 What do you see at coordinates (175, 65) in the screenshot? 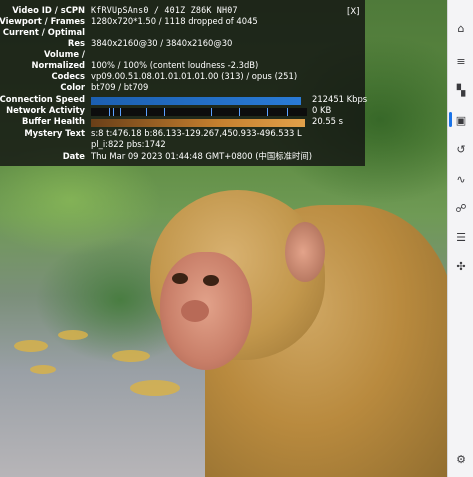
I see `stats-value: 100% / 100% (content loudness -2.3dB)` at bounding box center [175, 65].